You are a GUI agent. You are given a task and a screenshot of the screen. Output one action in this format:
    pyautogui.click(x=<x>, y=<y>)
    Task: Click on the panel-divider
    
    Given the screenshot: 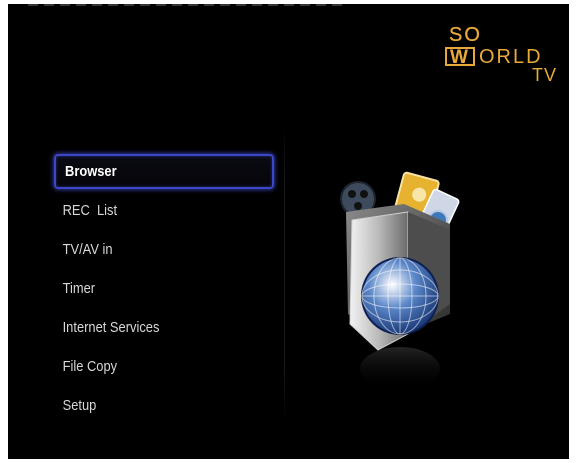 What is the action you would take?
    pyautogui.click(x=284, y=274)
    